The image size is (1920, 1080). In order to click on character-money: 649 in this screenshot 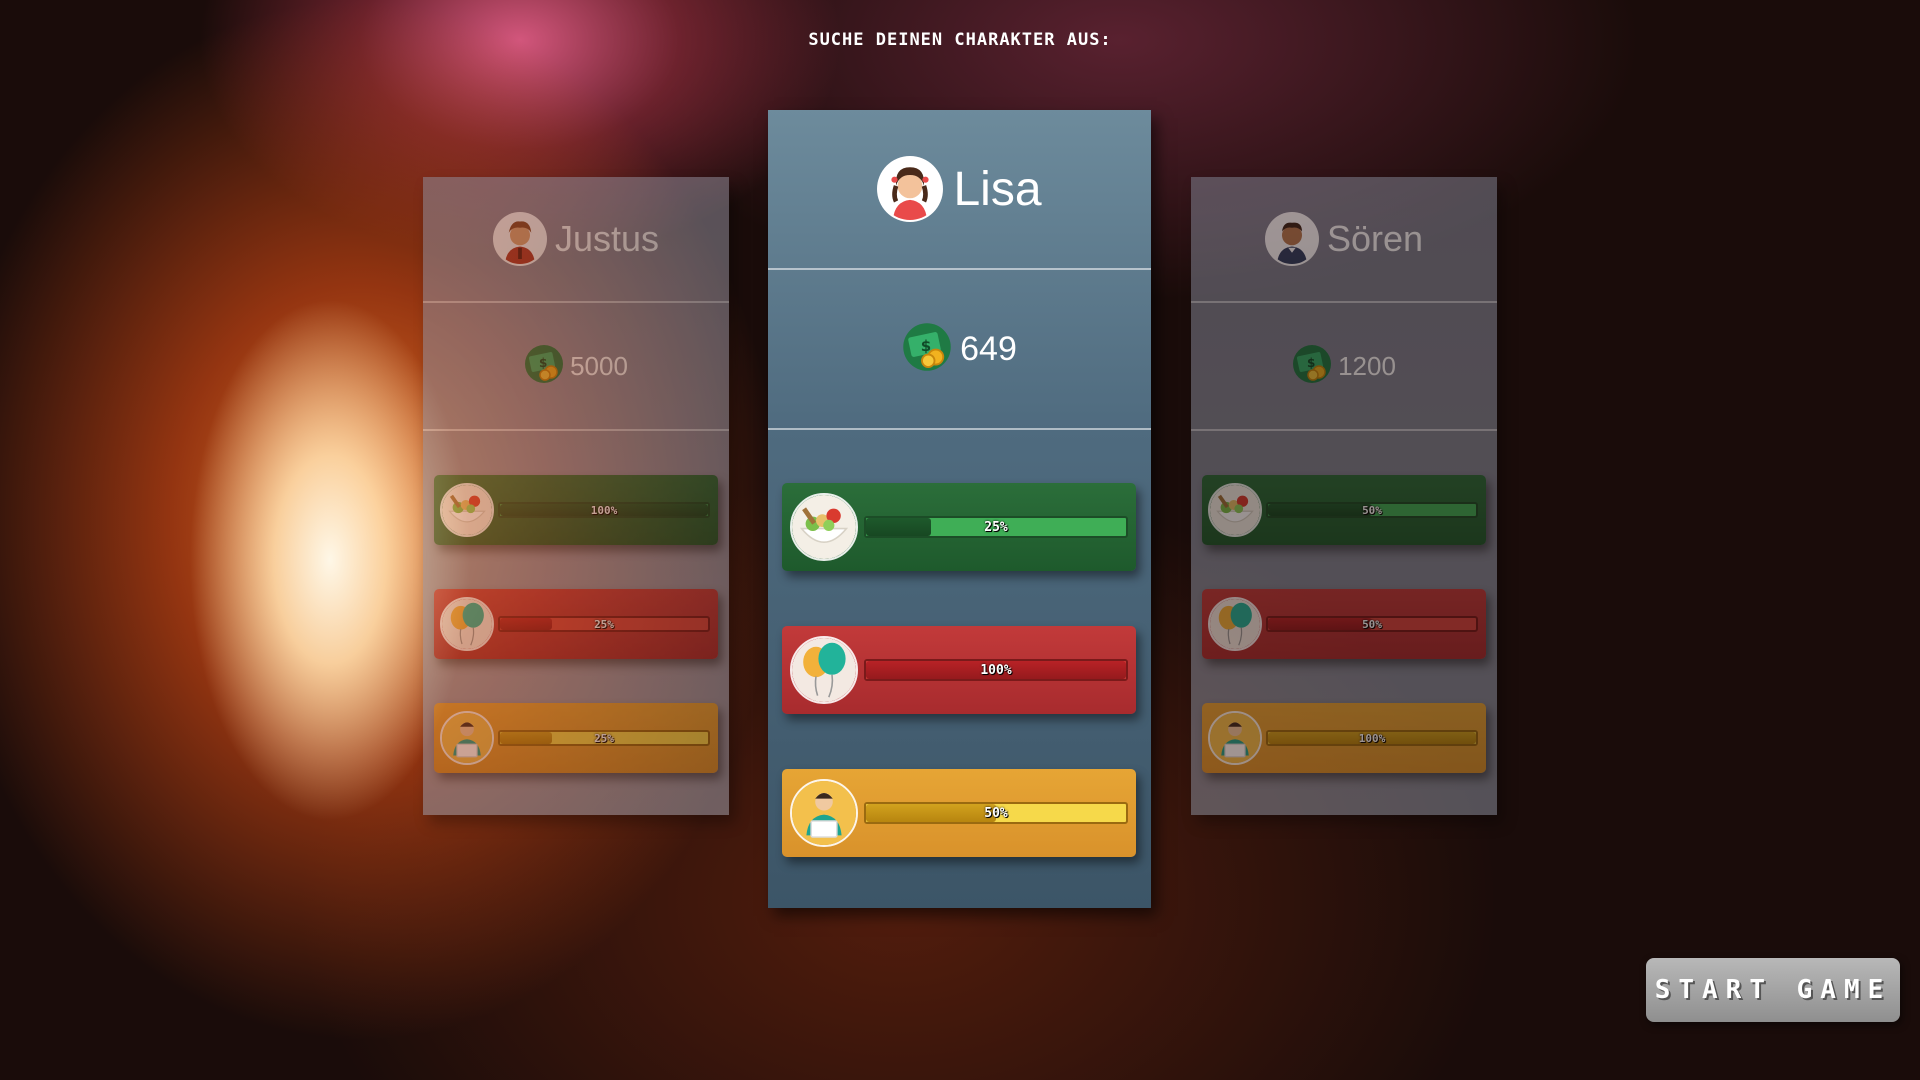, I will do `click(959, 350)`.